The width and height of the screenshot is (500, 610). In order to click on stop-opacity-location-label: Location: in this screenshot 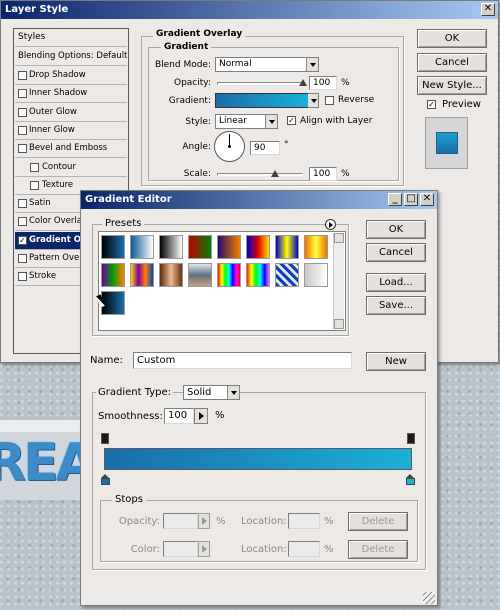, I will do `click(264, 521)`.